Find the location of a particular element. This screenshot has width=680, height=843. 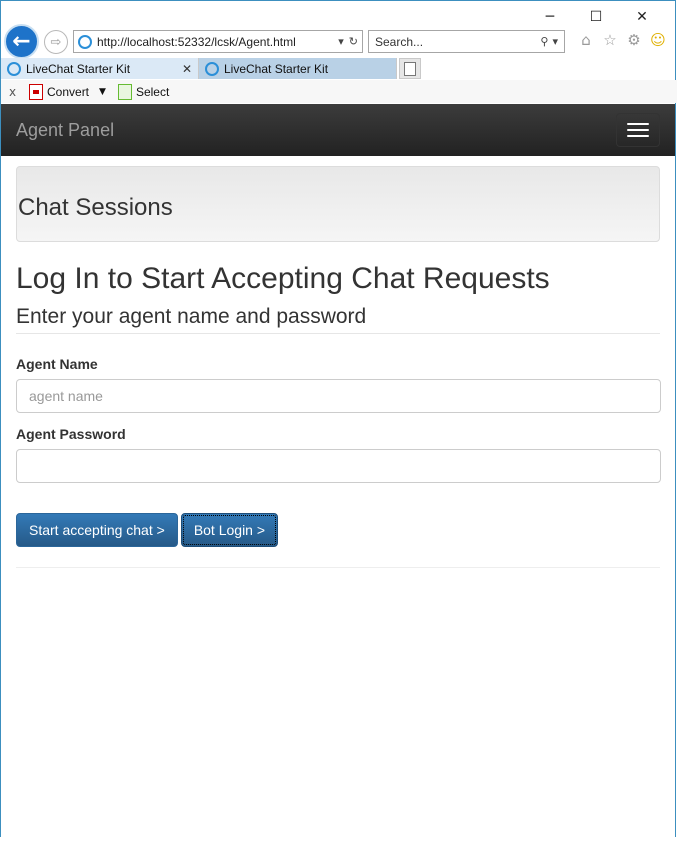

jumbotron-title: Chat Sessions is located at coordinates (95, 207).